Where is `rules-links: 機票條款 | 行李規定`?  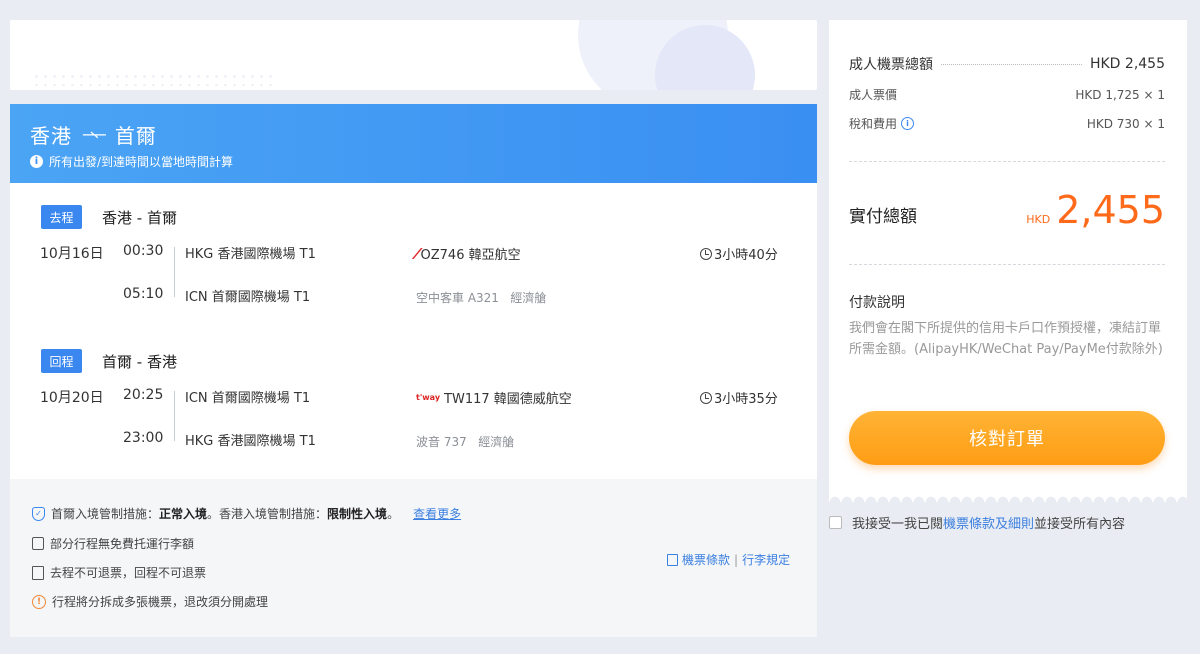 rules-links: 機票條款 | 行李規定 is located at coordinates (728, 559).